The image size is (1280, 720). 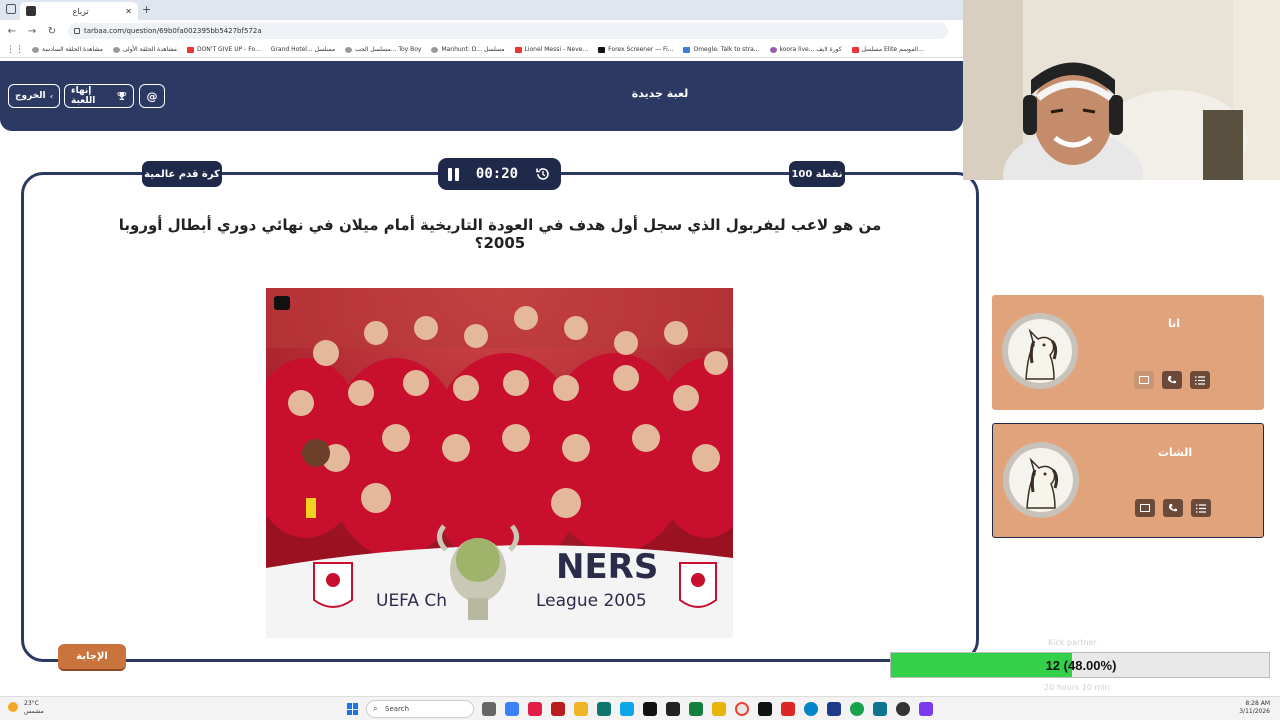 What do you see at coordinates (1128, 352) in the screenshot?
I see `player-card-me: انا` at bounding box center [1128, 352].